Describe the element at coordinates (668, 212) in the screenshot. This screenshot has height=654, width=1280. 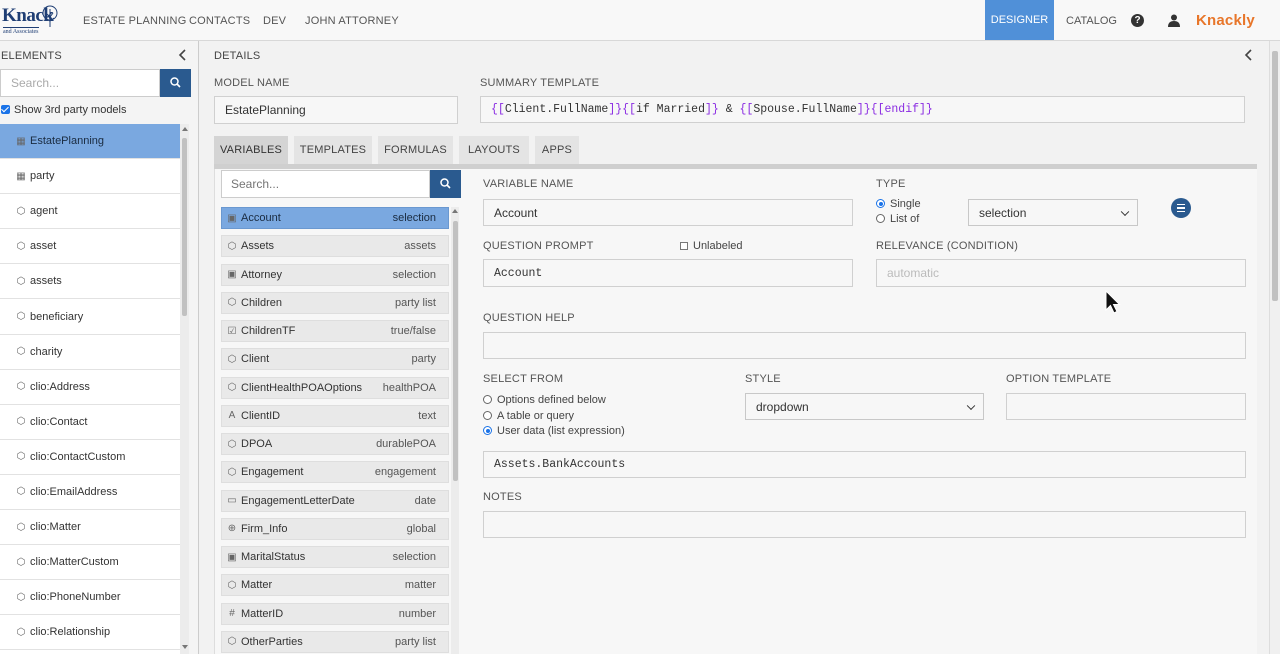
I see `variable-name-input: Account` at that location.